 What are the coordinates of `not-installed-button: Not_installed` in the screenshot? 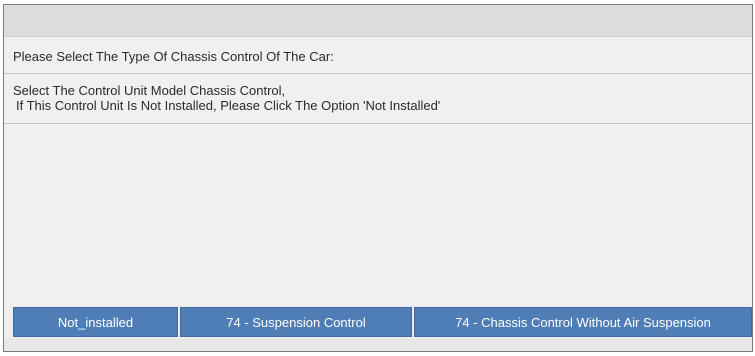 It's located at (95, 322).